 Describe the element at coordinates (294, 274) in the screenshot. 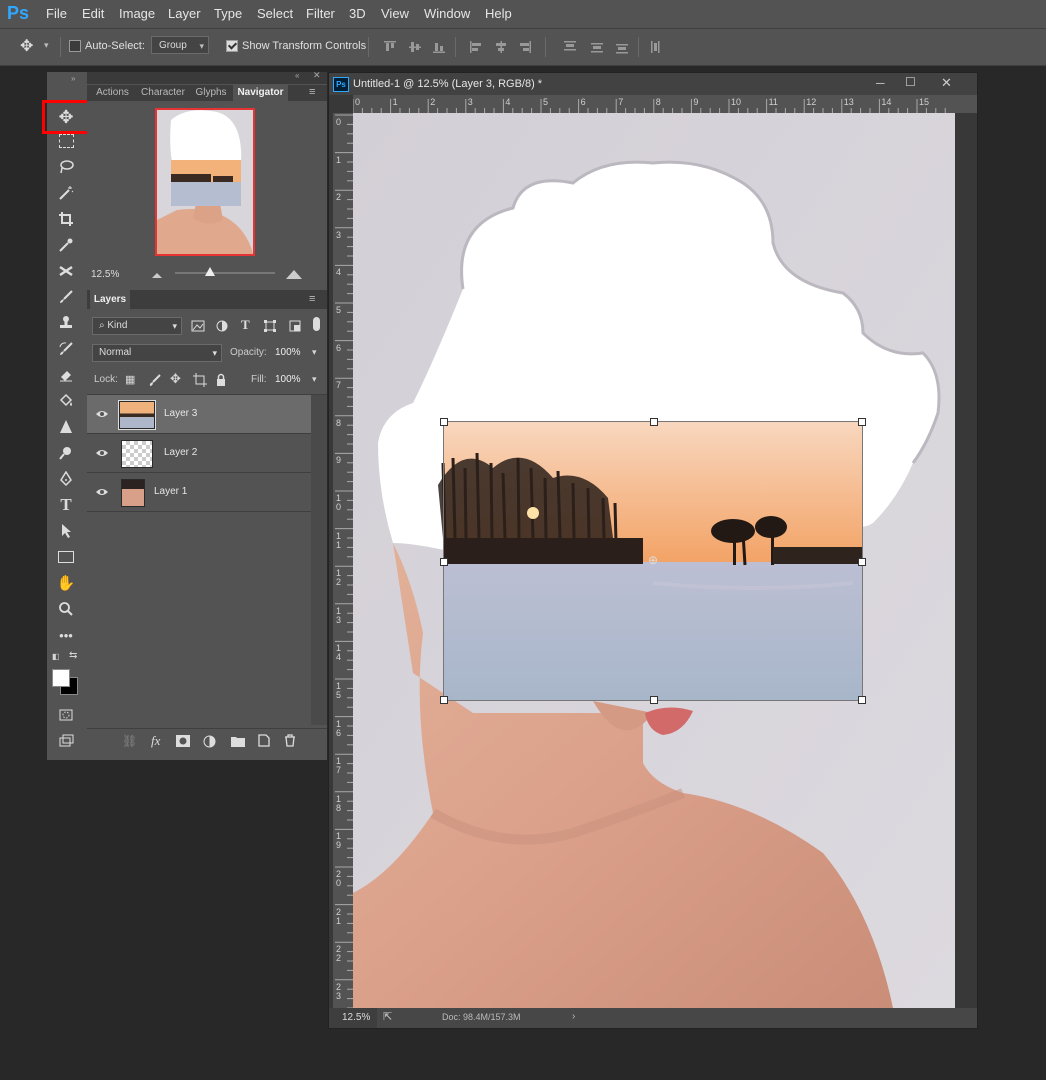

I see `zoom-in-icon` at that location.